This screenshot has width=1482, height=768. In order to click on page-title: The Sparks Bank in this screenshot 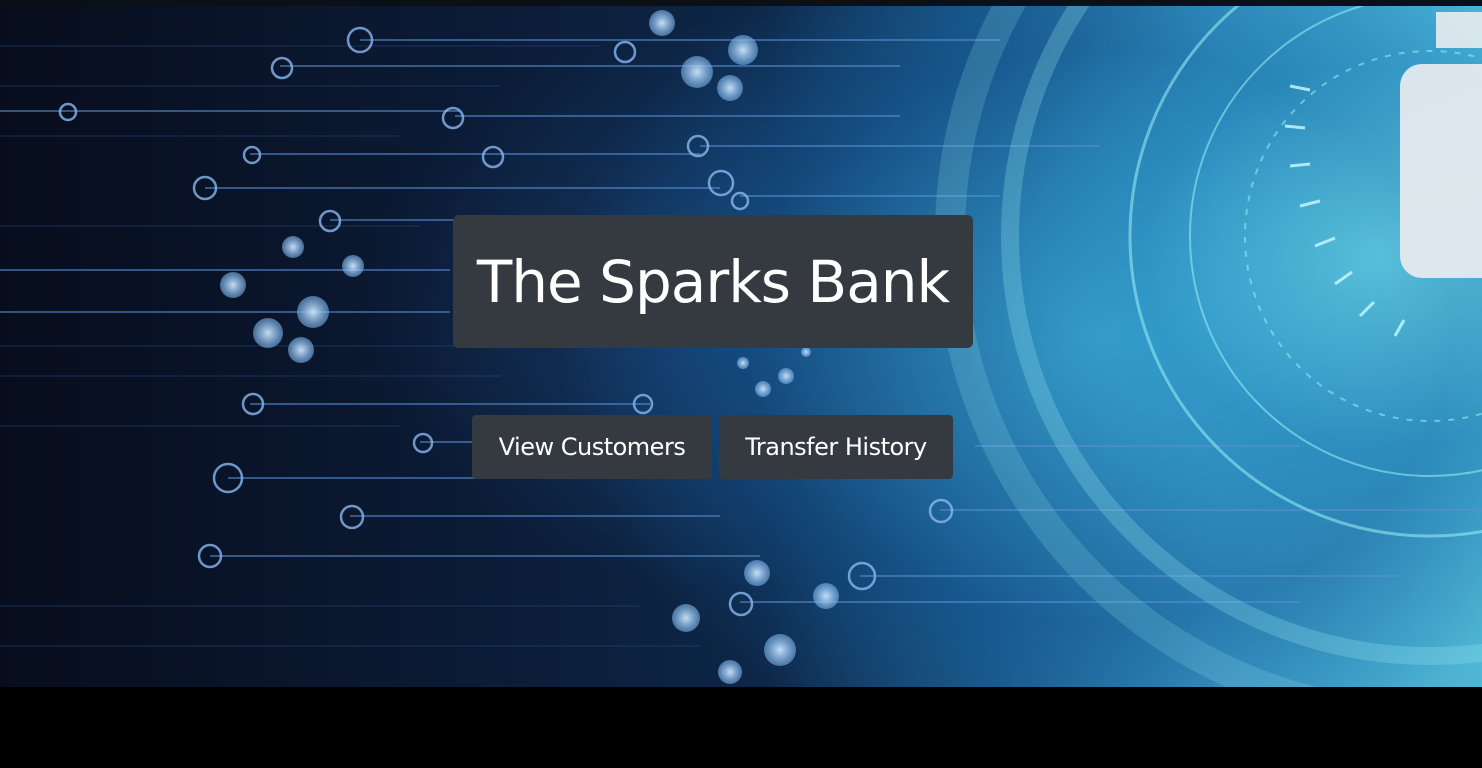, I will do `click(713, 281)`.